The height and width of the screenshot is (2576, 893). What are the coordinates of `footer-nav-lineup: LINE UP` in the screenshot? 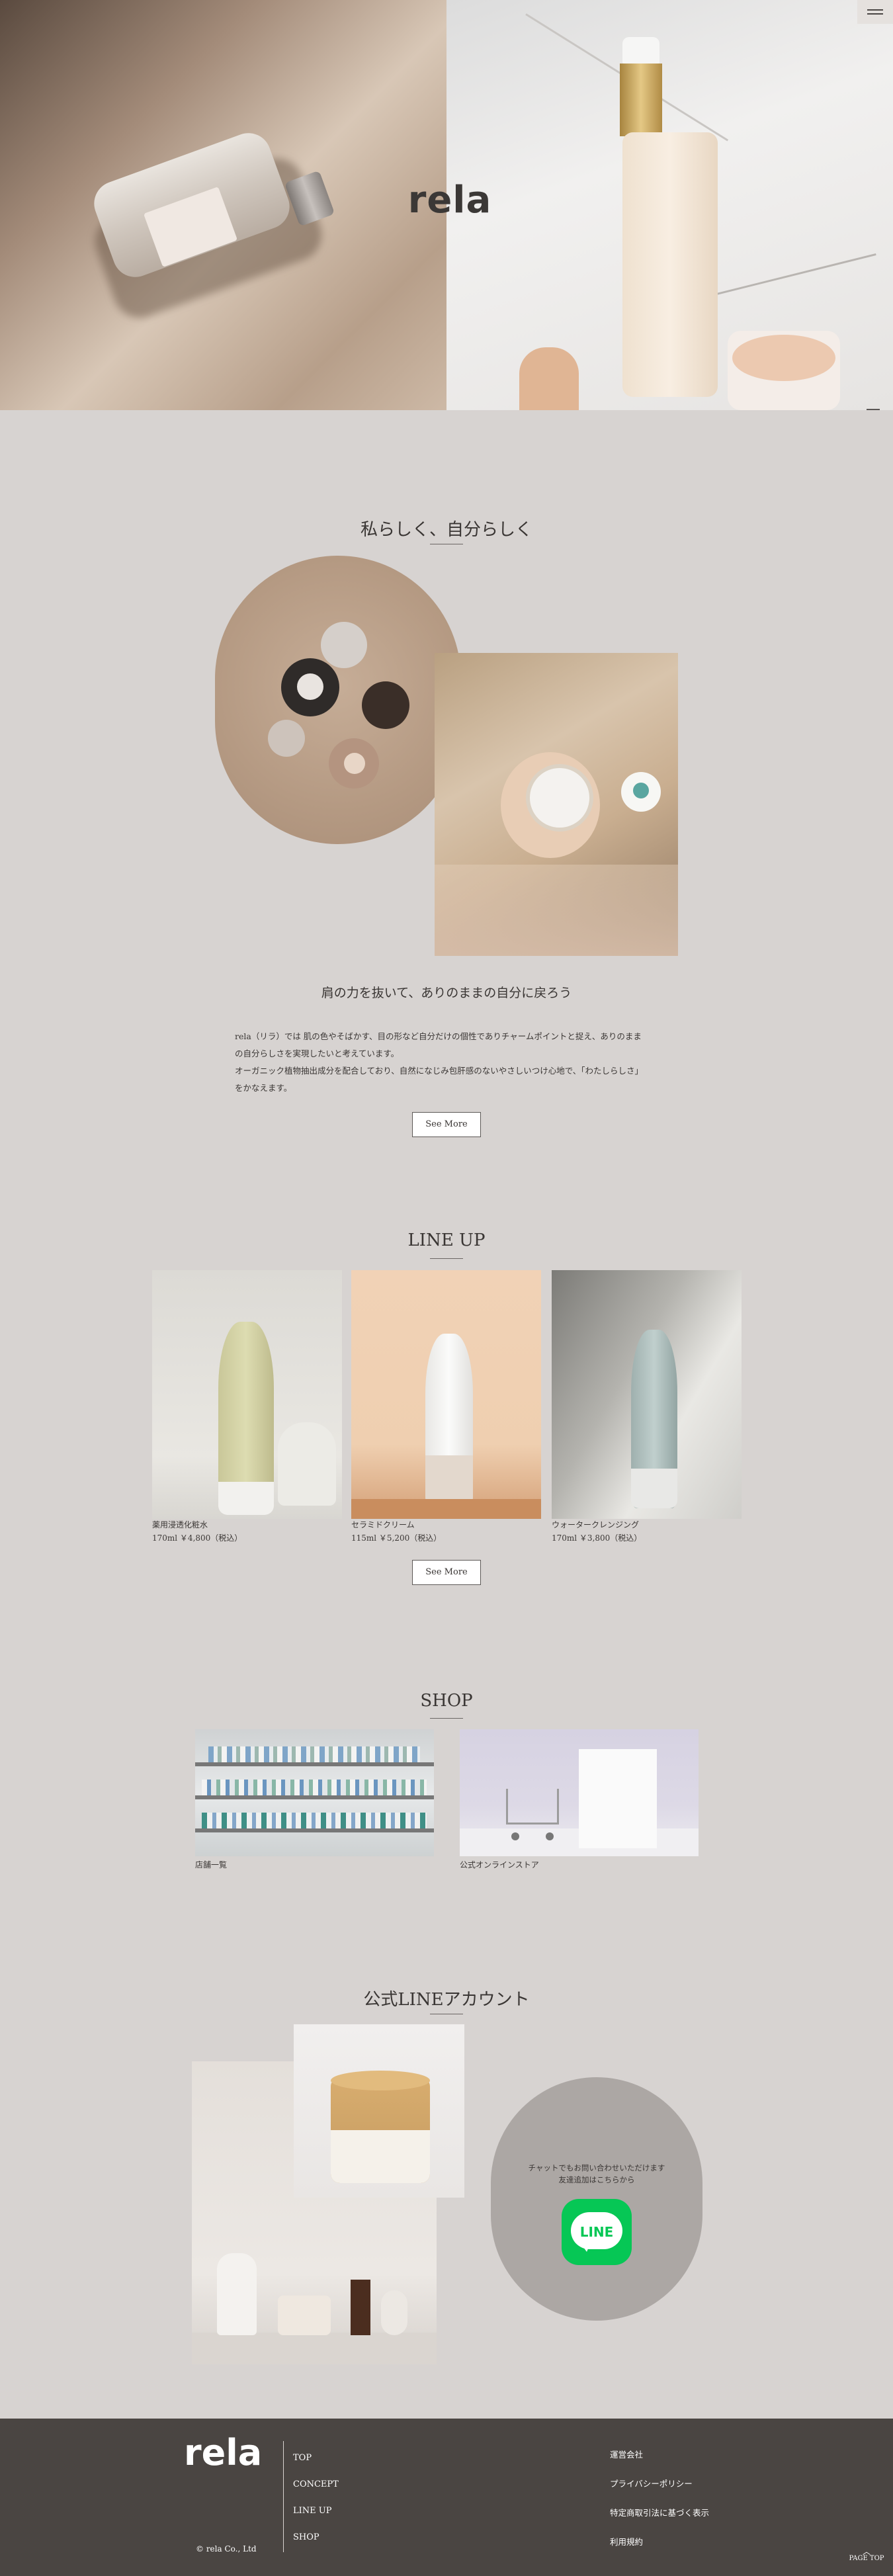 It's located at (312, 2511).